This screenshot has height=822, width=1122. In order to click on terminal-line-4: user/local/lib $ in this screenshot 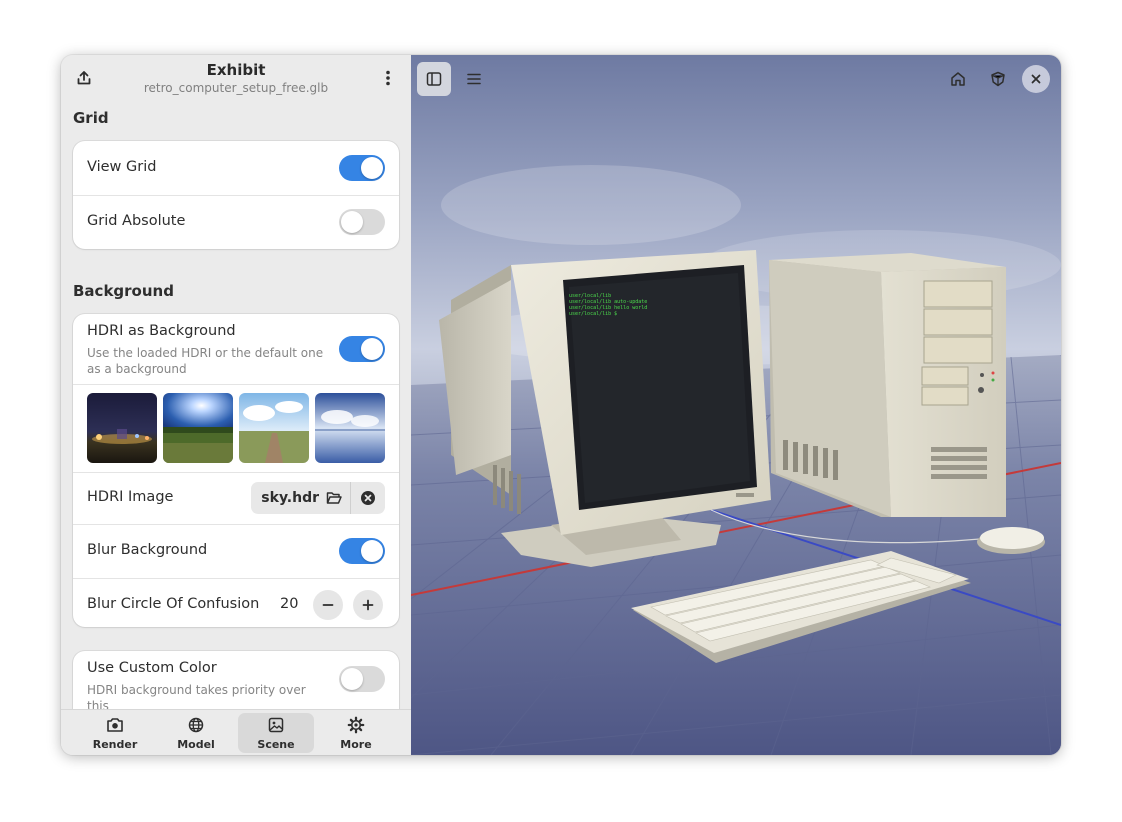, I will do `click(593, 314)`.